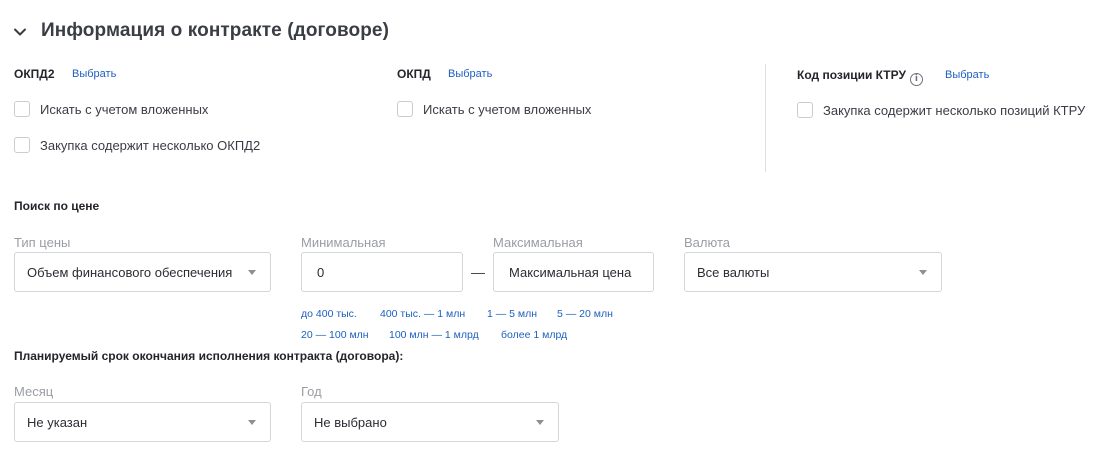  I want to click on okpd-label: ОКПД, so click(414, 74).